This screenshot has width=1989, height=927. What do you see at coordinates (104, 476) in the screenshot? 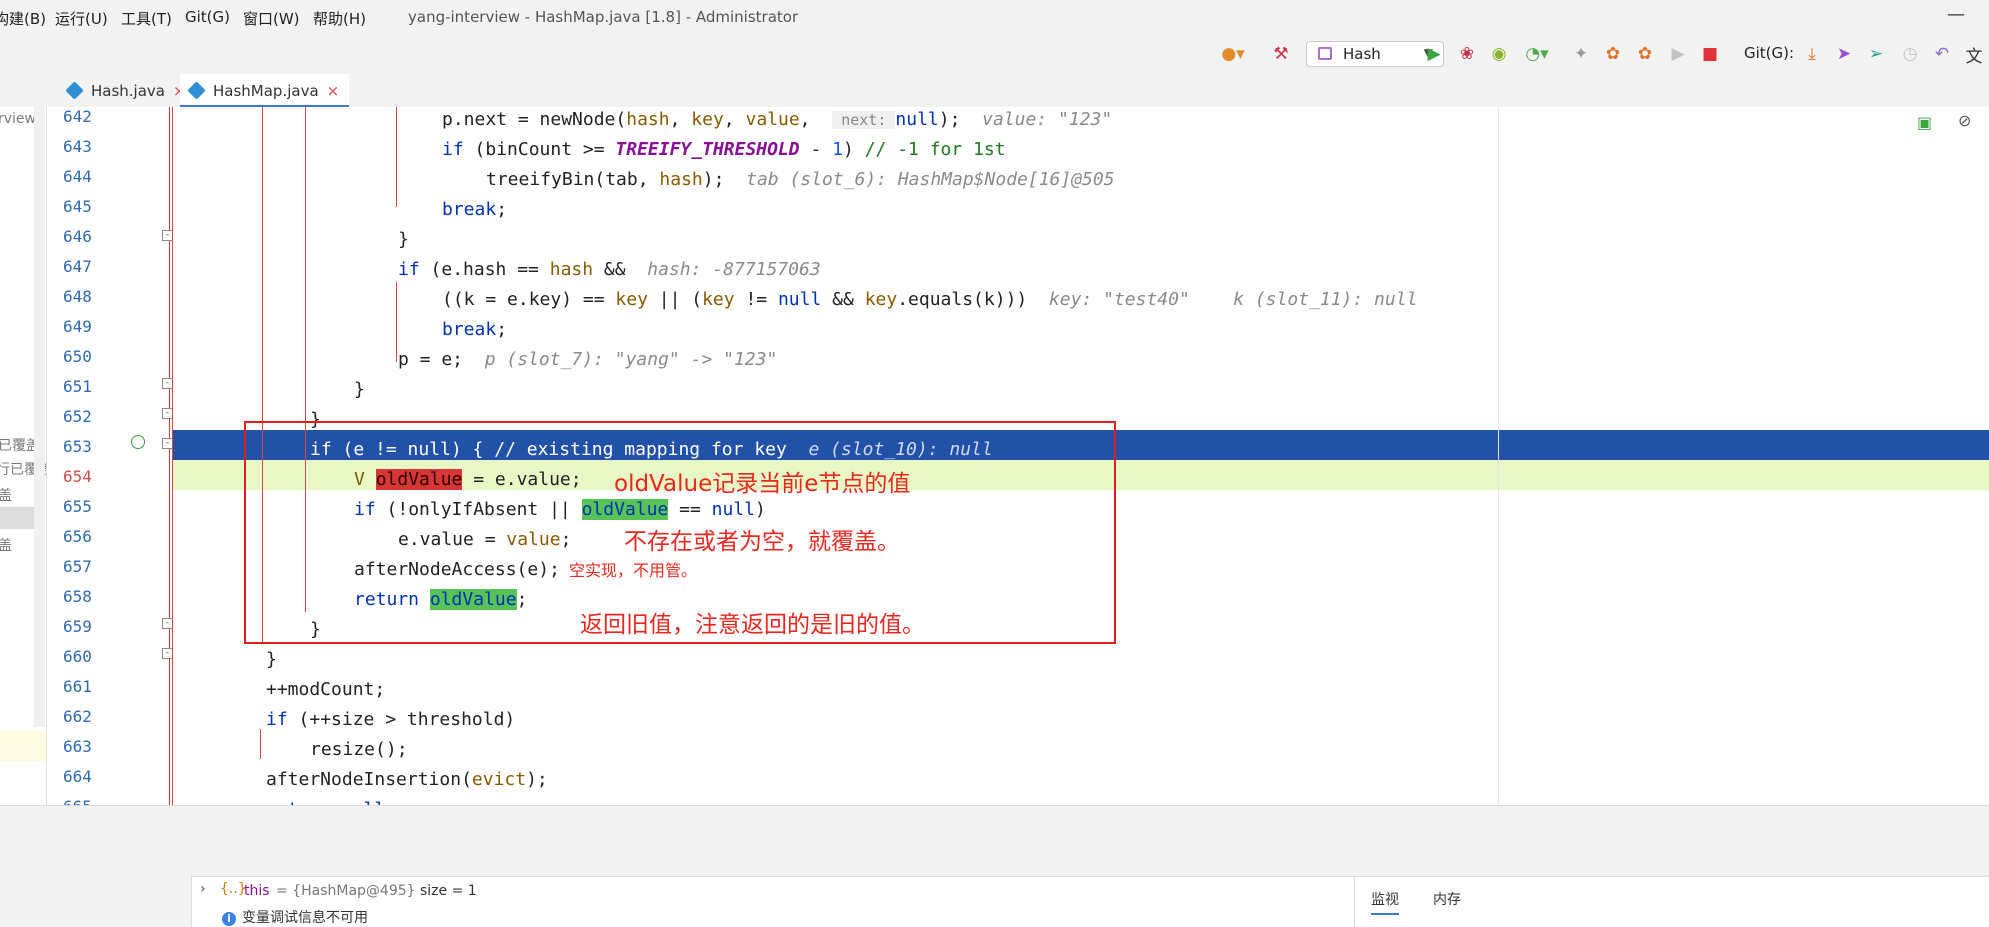
I see `line-number: 654` at bounding box center [104, 476].